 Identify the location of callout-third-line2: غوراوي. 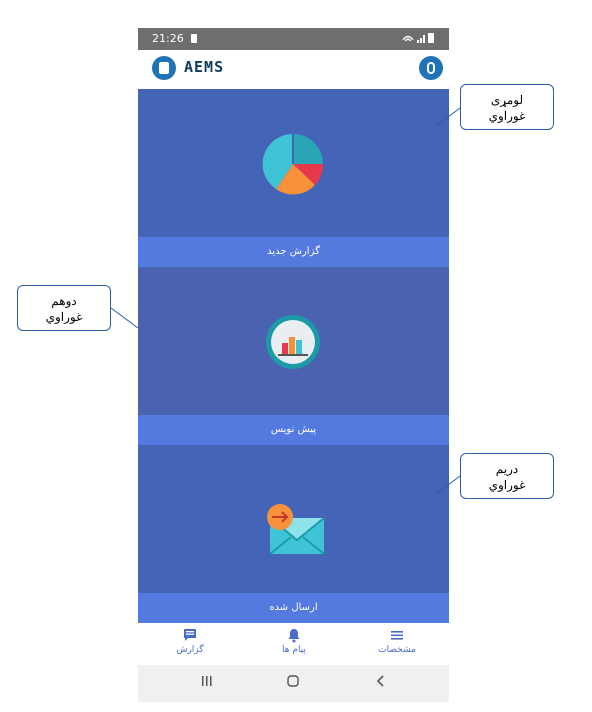
(507, 485).